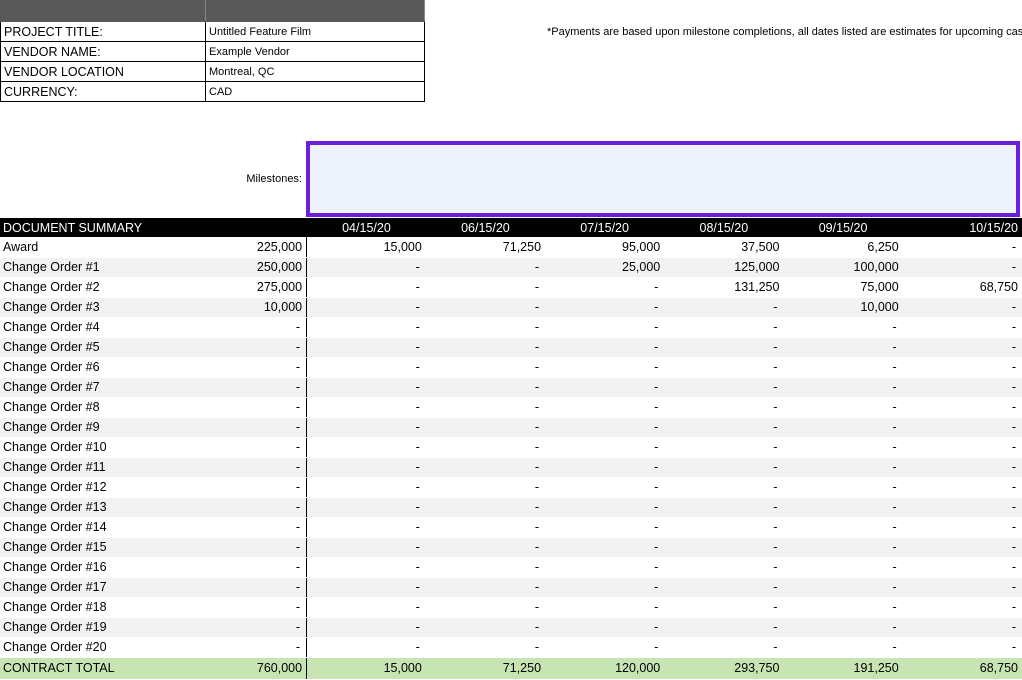  Describe the element at coordinates (366, 227) in the screenshot. I see `milestone-date: 04/15/20` at that location.